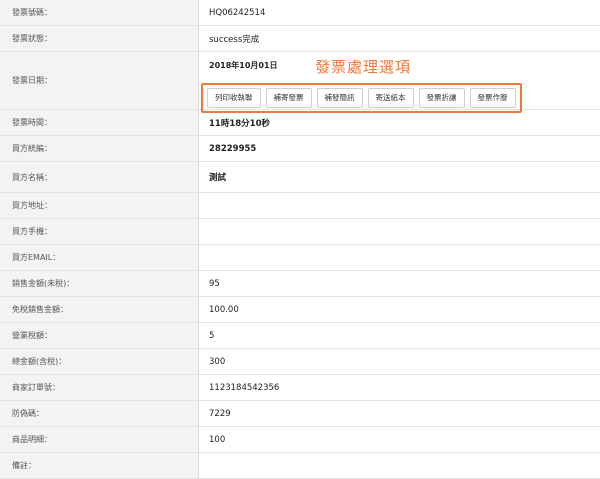 The image size is (600, 479). Describe the element at coordinates (234, 39) in the screenshot. I see `invoice-status-value: success完成` at that location.